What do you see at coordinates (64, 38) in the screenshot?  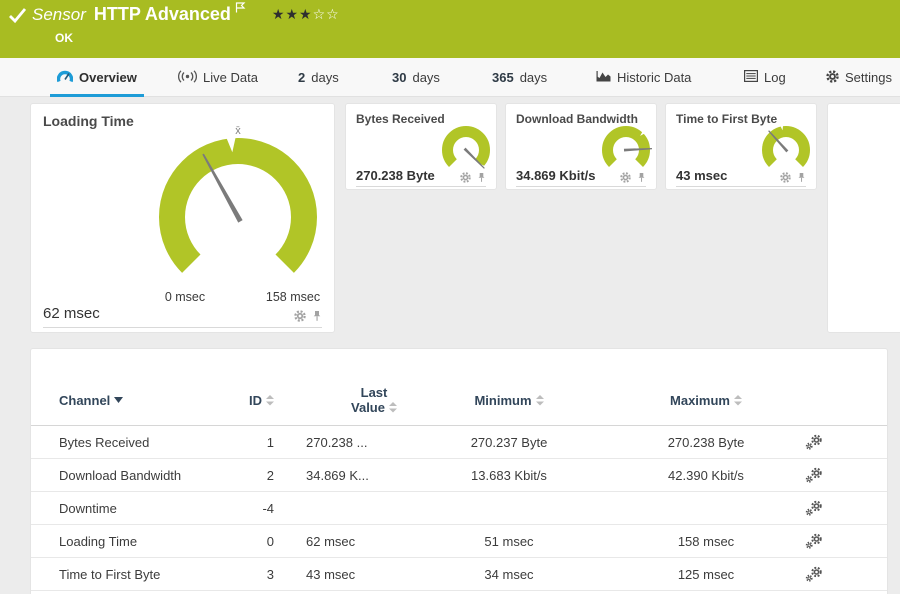 I see `status-badge: OK` at bounding box center [64, 38].